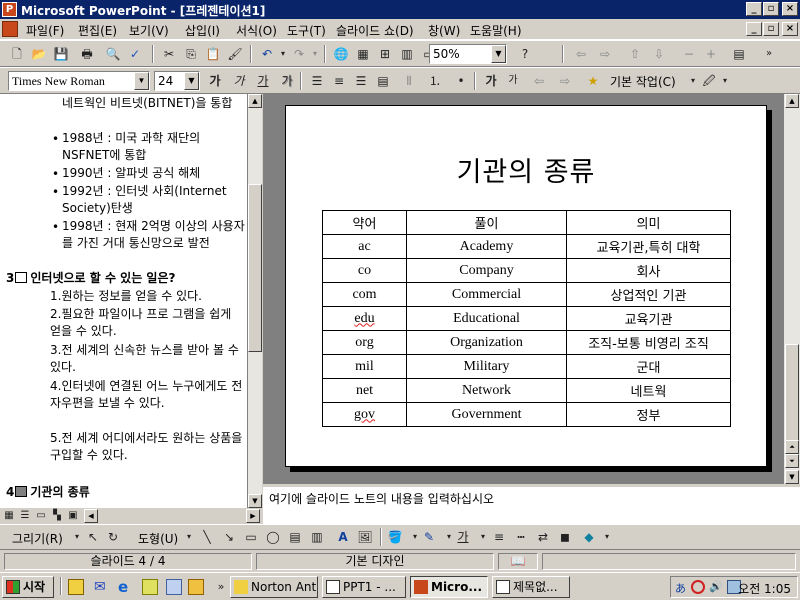  Describe the element at coordinates (739, 54) in the screenshot. I see `summary-slide-icon: ▤` at that location.